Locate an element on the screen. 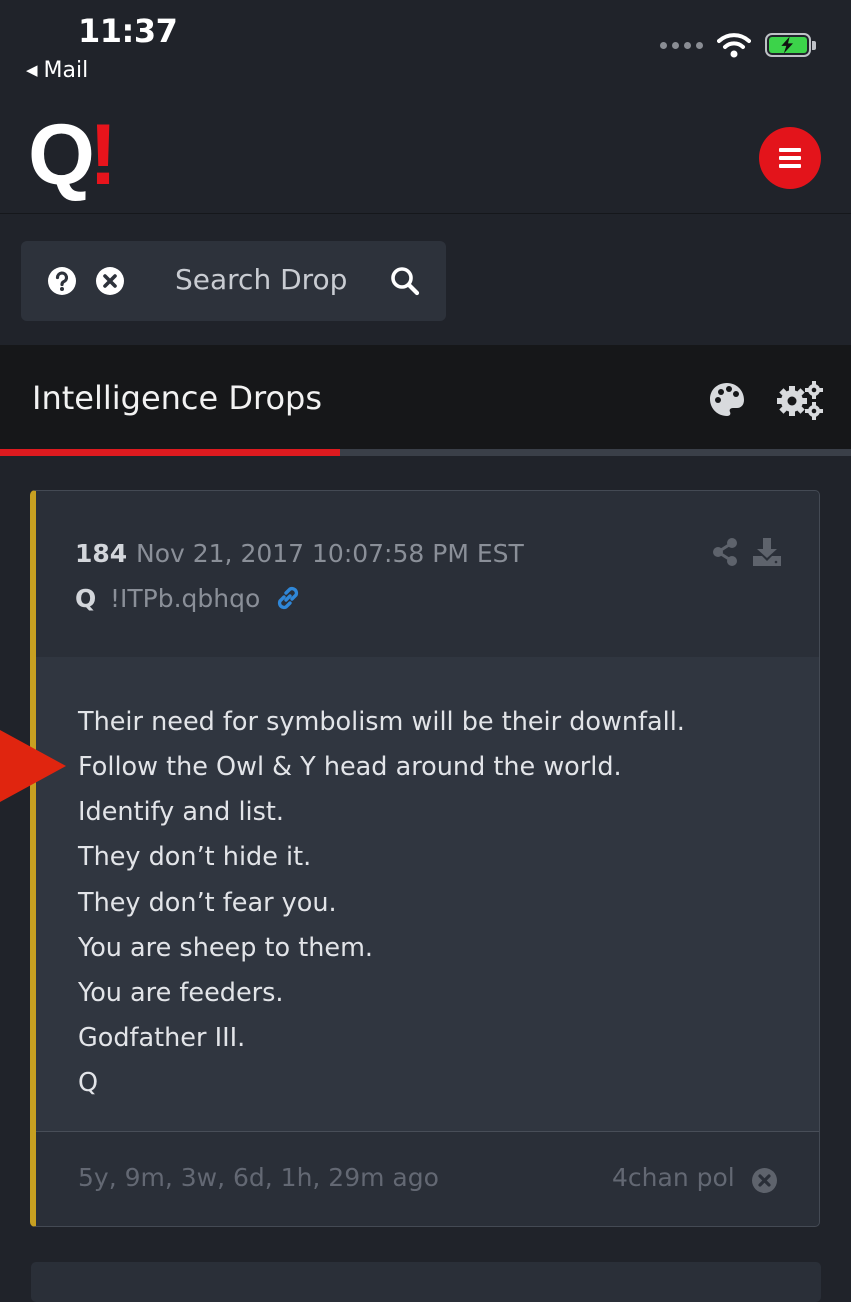 The height and width of the screenshot is (1302, 851). drop-date: Nov 21, 2017 10:07:58 PM EST is located at coordinates (330, 553).